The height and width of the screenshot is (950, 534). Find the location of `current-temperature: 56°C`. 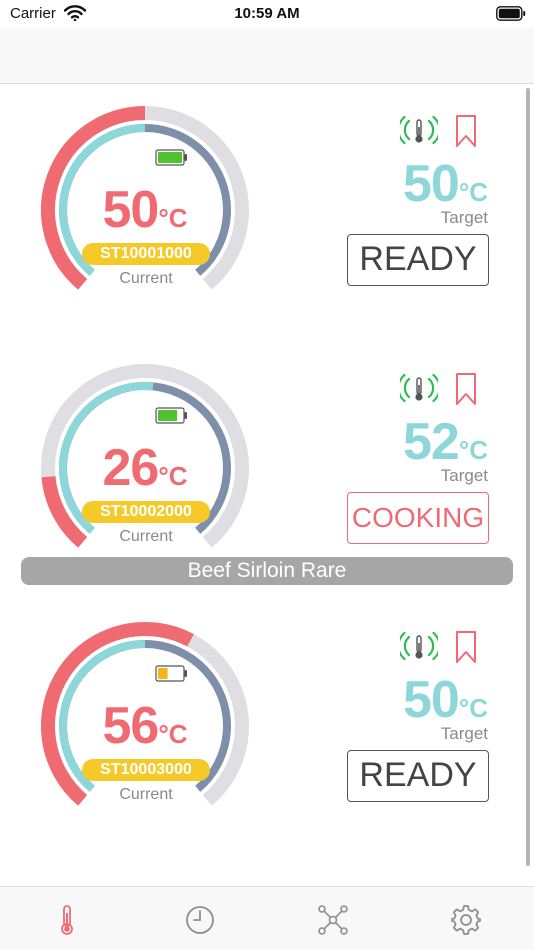

current-temperature: 56°C is located at coordinates (145, 726).